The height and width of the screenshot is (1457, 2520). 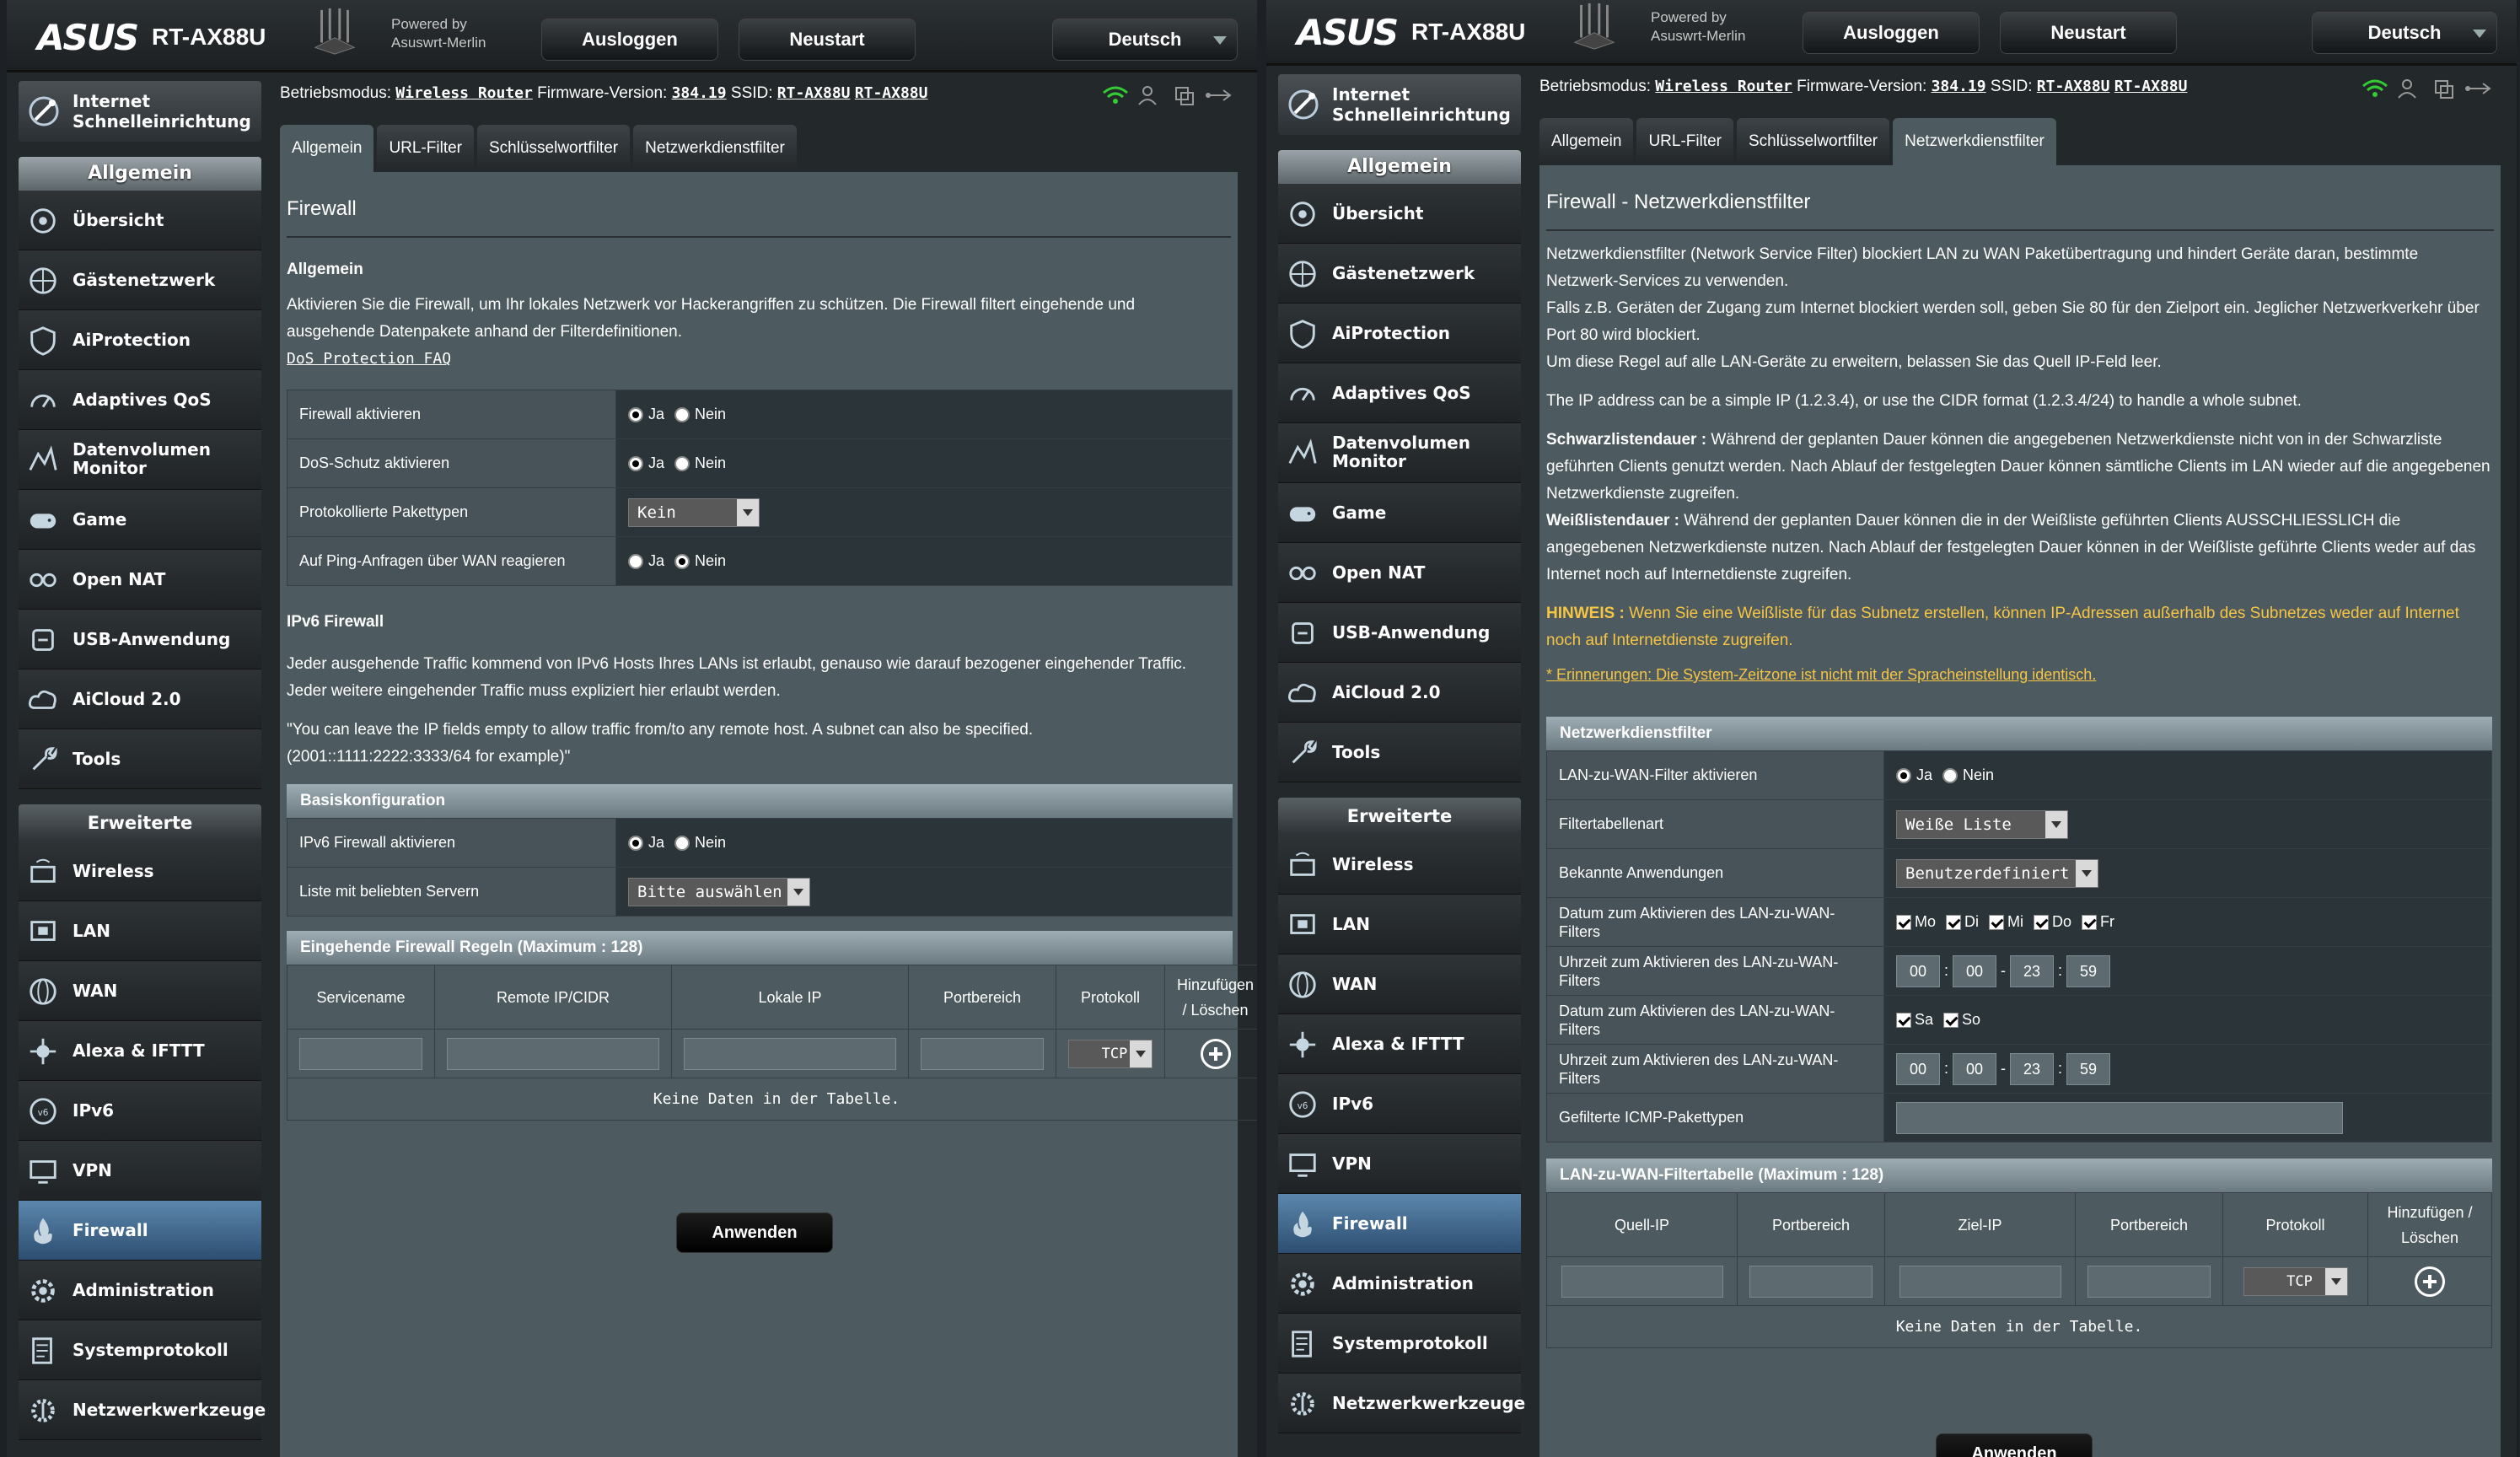 I want to click on ping-no-radio, so click(x=682, y=561).